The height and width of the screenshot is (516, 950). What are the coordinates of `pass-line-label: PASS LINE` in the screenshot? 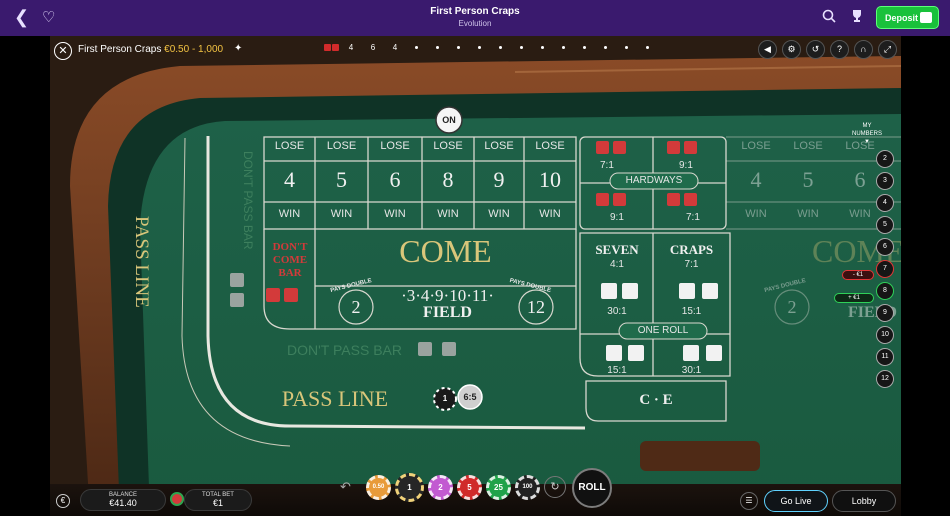 It's located at (335, 399).